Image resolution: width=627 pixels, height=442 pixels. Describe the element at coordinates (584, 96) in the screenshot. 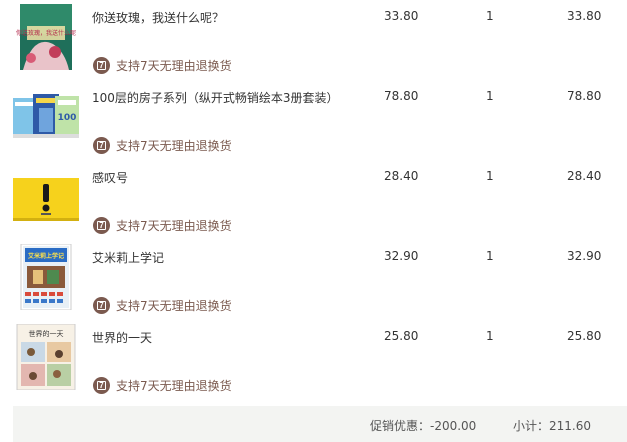

I see `item-subtotal: 78.80` at that location.